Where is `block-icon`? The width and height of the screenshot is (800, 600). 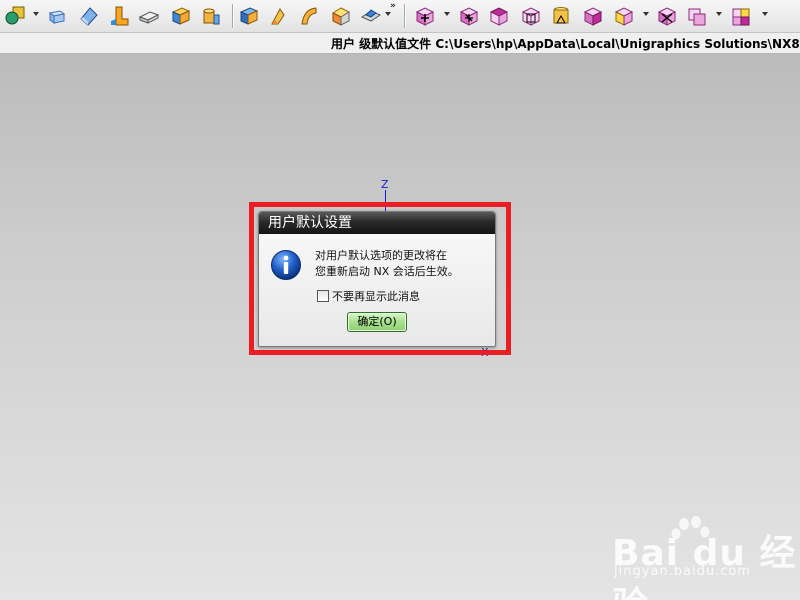 block-icon is located at coordinates (57, 16).